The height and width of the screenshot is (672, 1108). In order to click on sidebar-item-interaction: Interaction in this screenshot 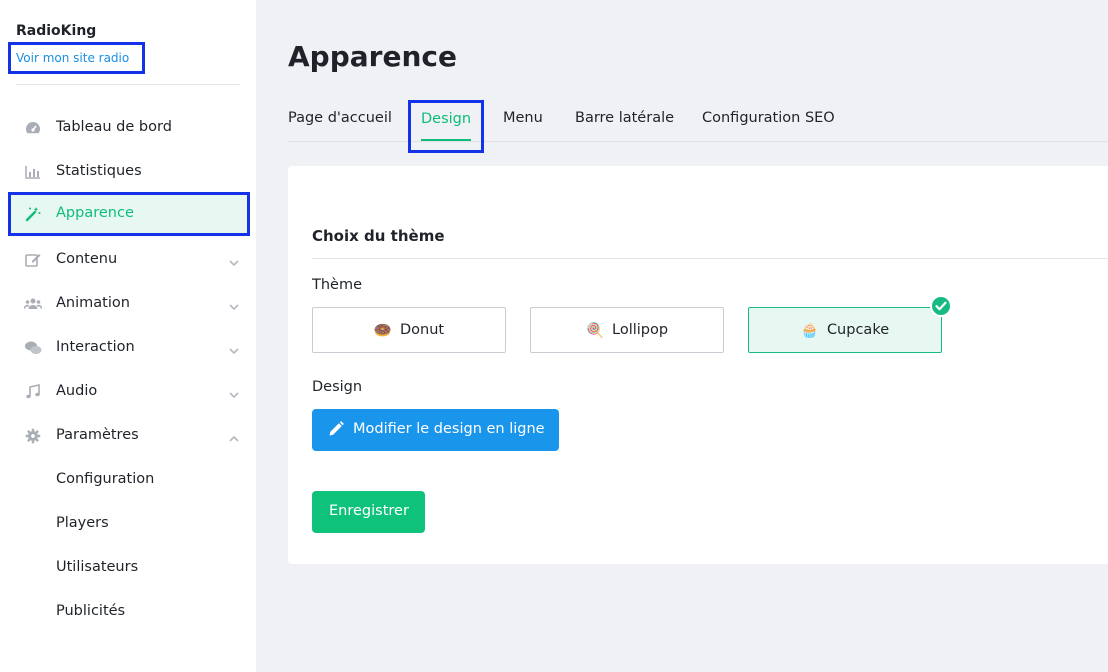, I will do `click(129, 348)`.